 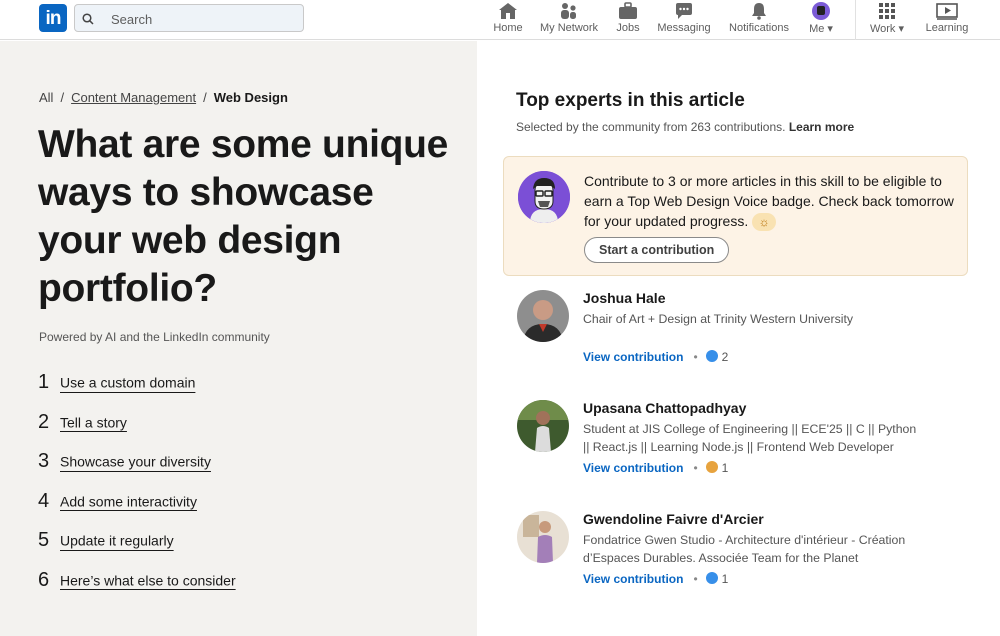 I want to click on toc-item: 6 Here’s what else to consider, so click(x=137, y=589).